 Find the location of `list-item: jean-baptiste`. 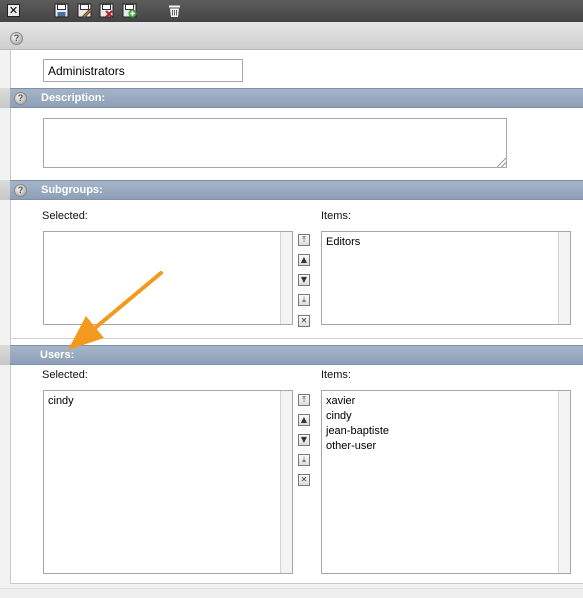

list-item: jean-baptiste is located at coordinates (357, 431).